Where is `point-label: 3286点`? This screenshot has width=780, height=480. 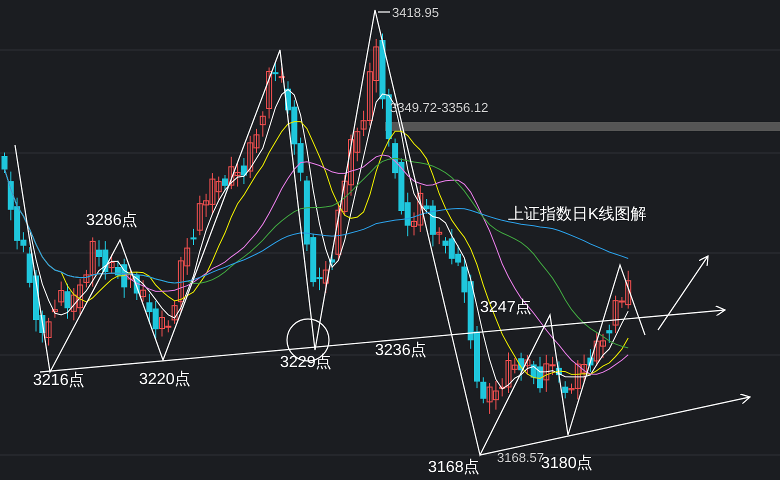
point-label: 3286点 is located at coordinates (112, 221).